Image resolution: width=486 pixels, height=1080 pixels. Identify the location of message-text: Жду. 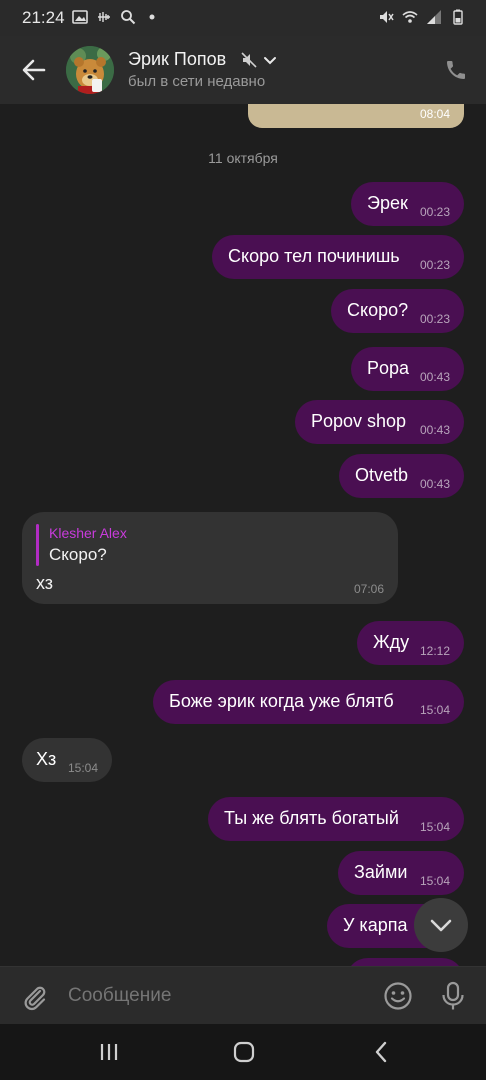
(391, 642).